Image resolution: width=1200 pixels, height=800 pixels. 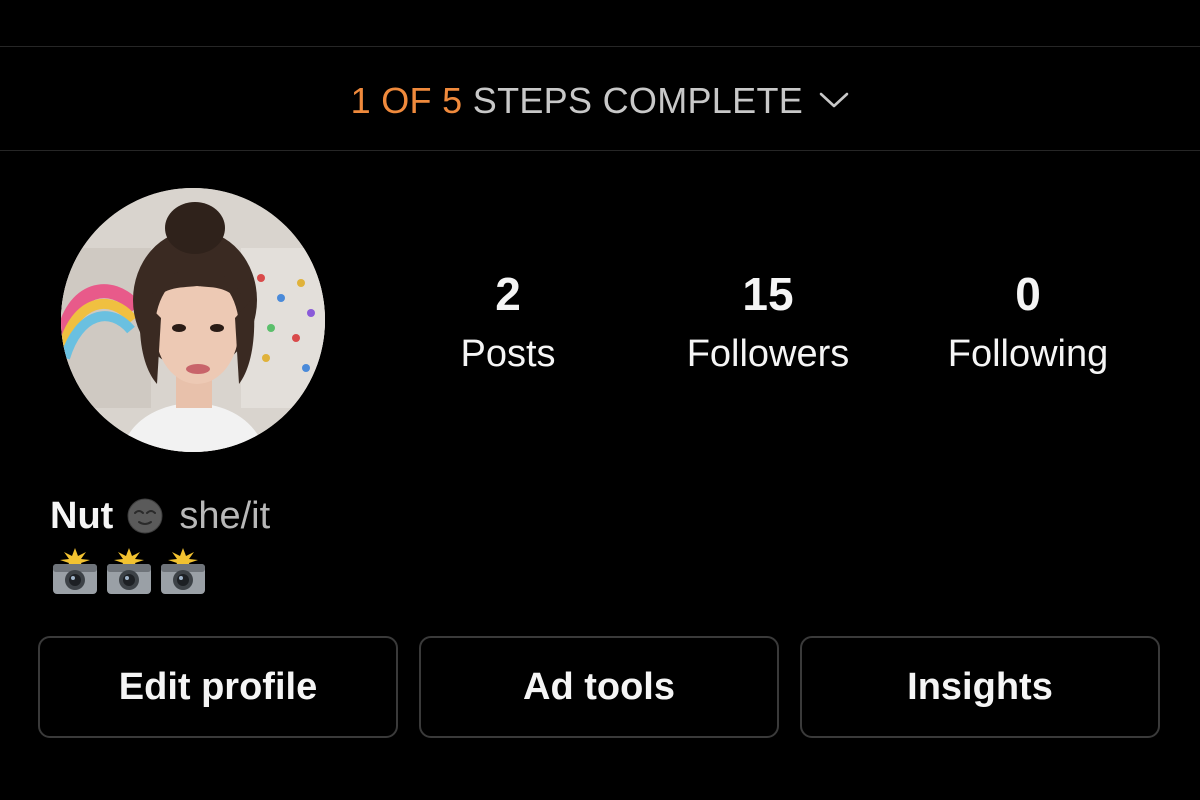 I want to click on posts-count-label: Posts, so click(x=508, y=354).